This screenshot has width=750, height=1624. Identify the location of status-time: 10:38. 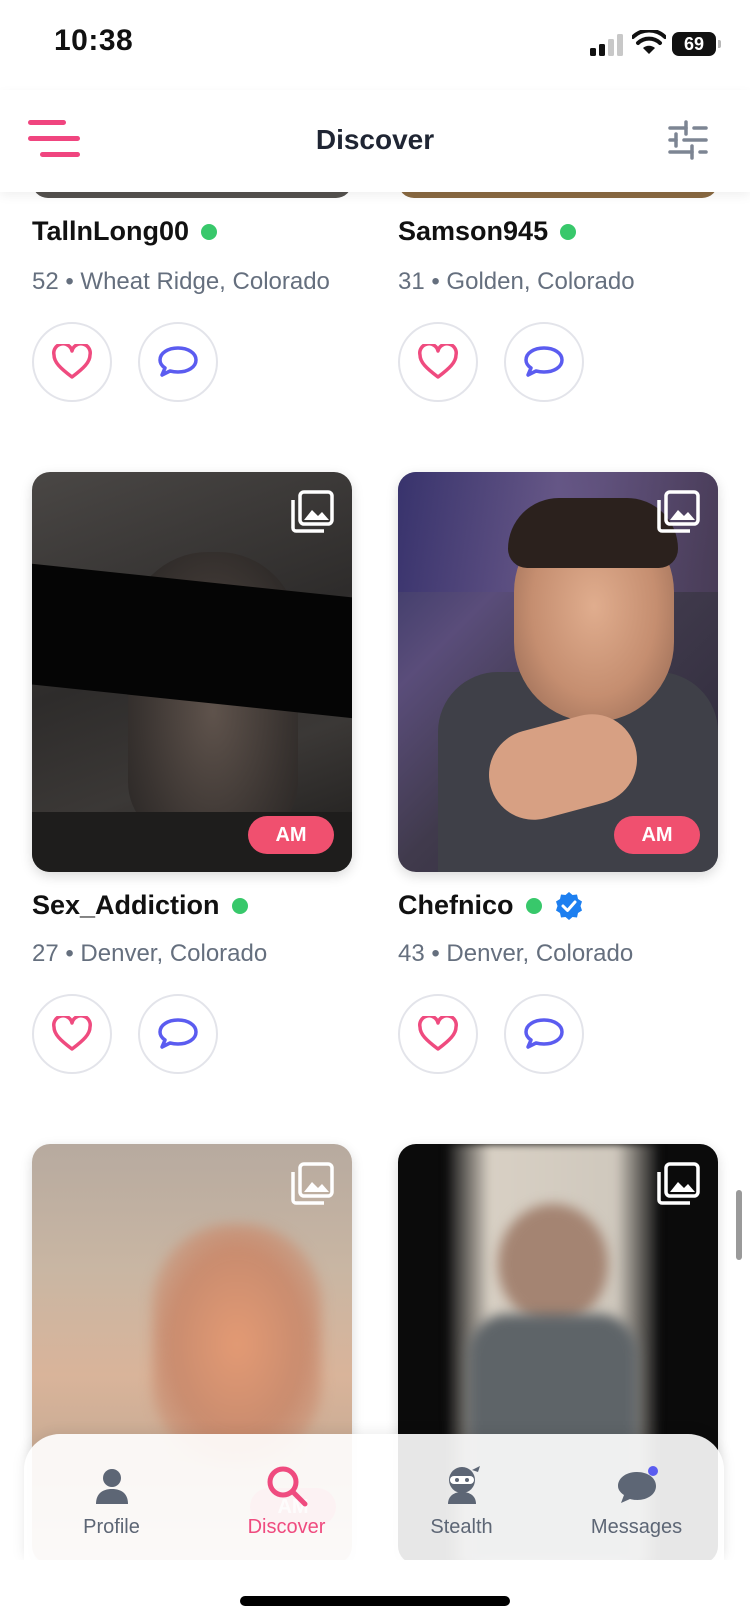
(94, 40).